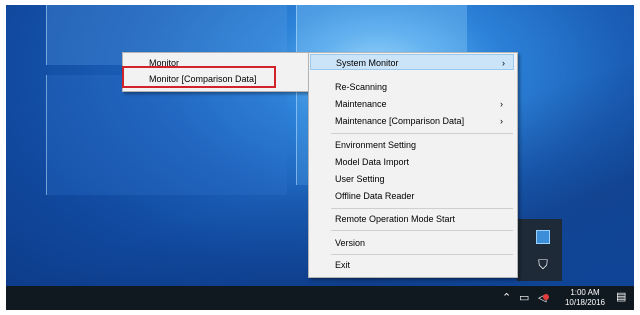  I want to click on menu-item-maintenance: Maintenance ›, so click(423, 104).